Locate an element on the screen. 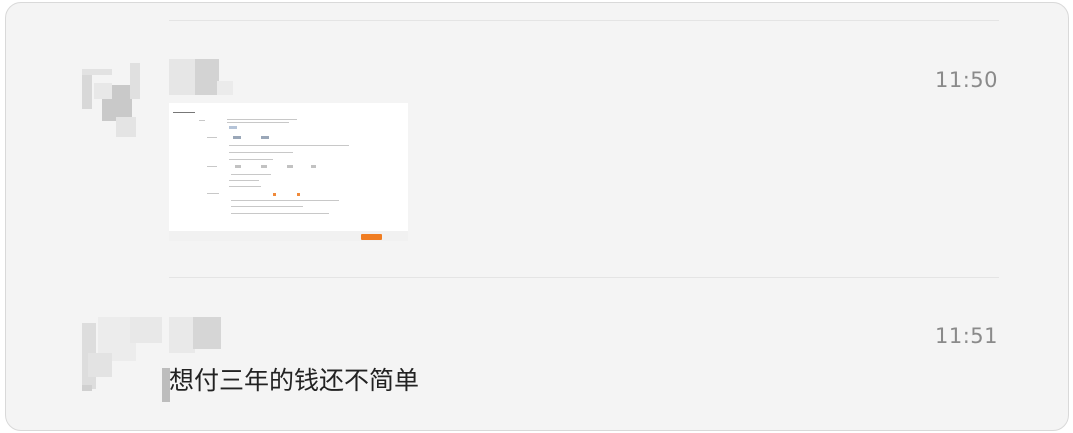 The width and height of the screenshot is (1073, 433). message-time: 11:51 is located at coordinates (966, 336).